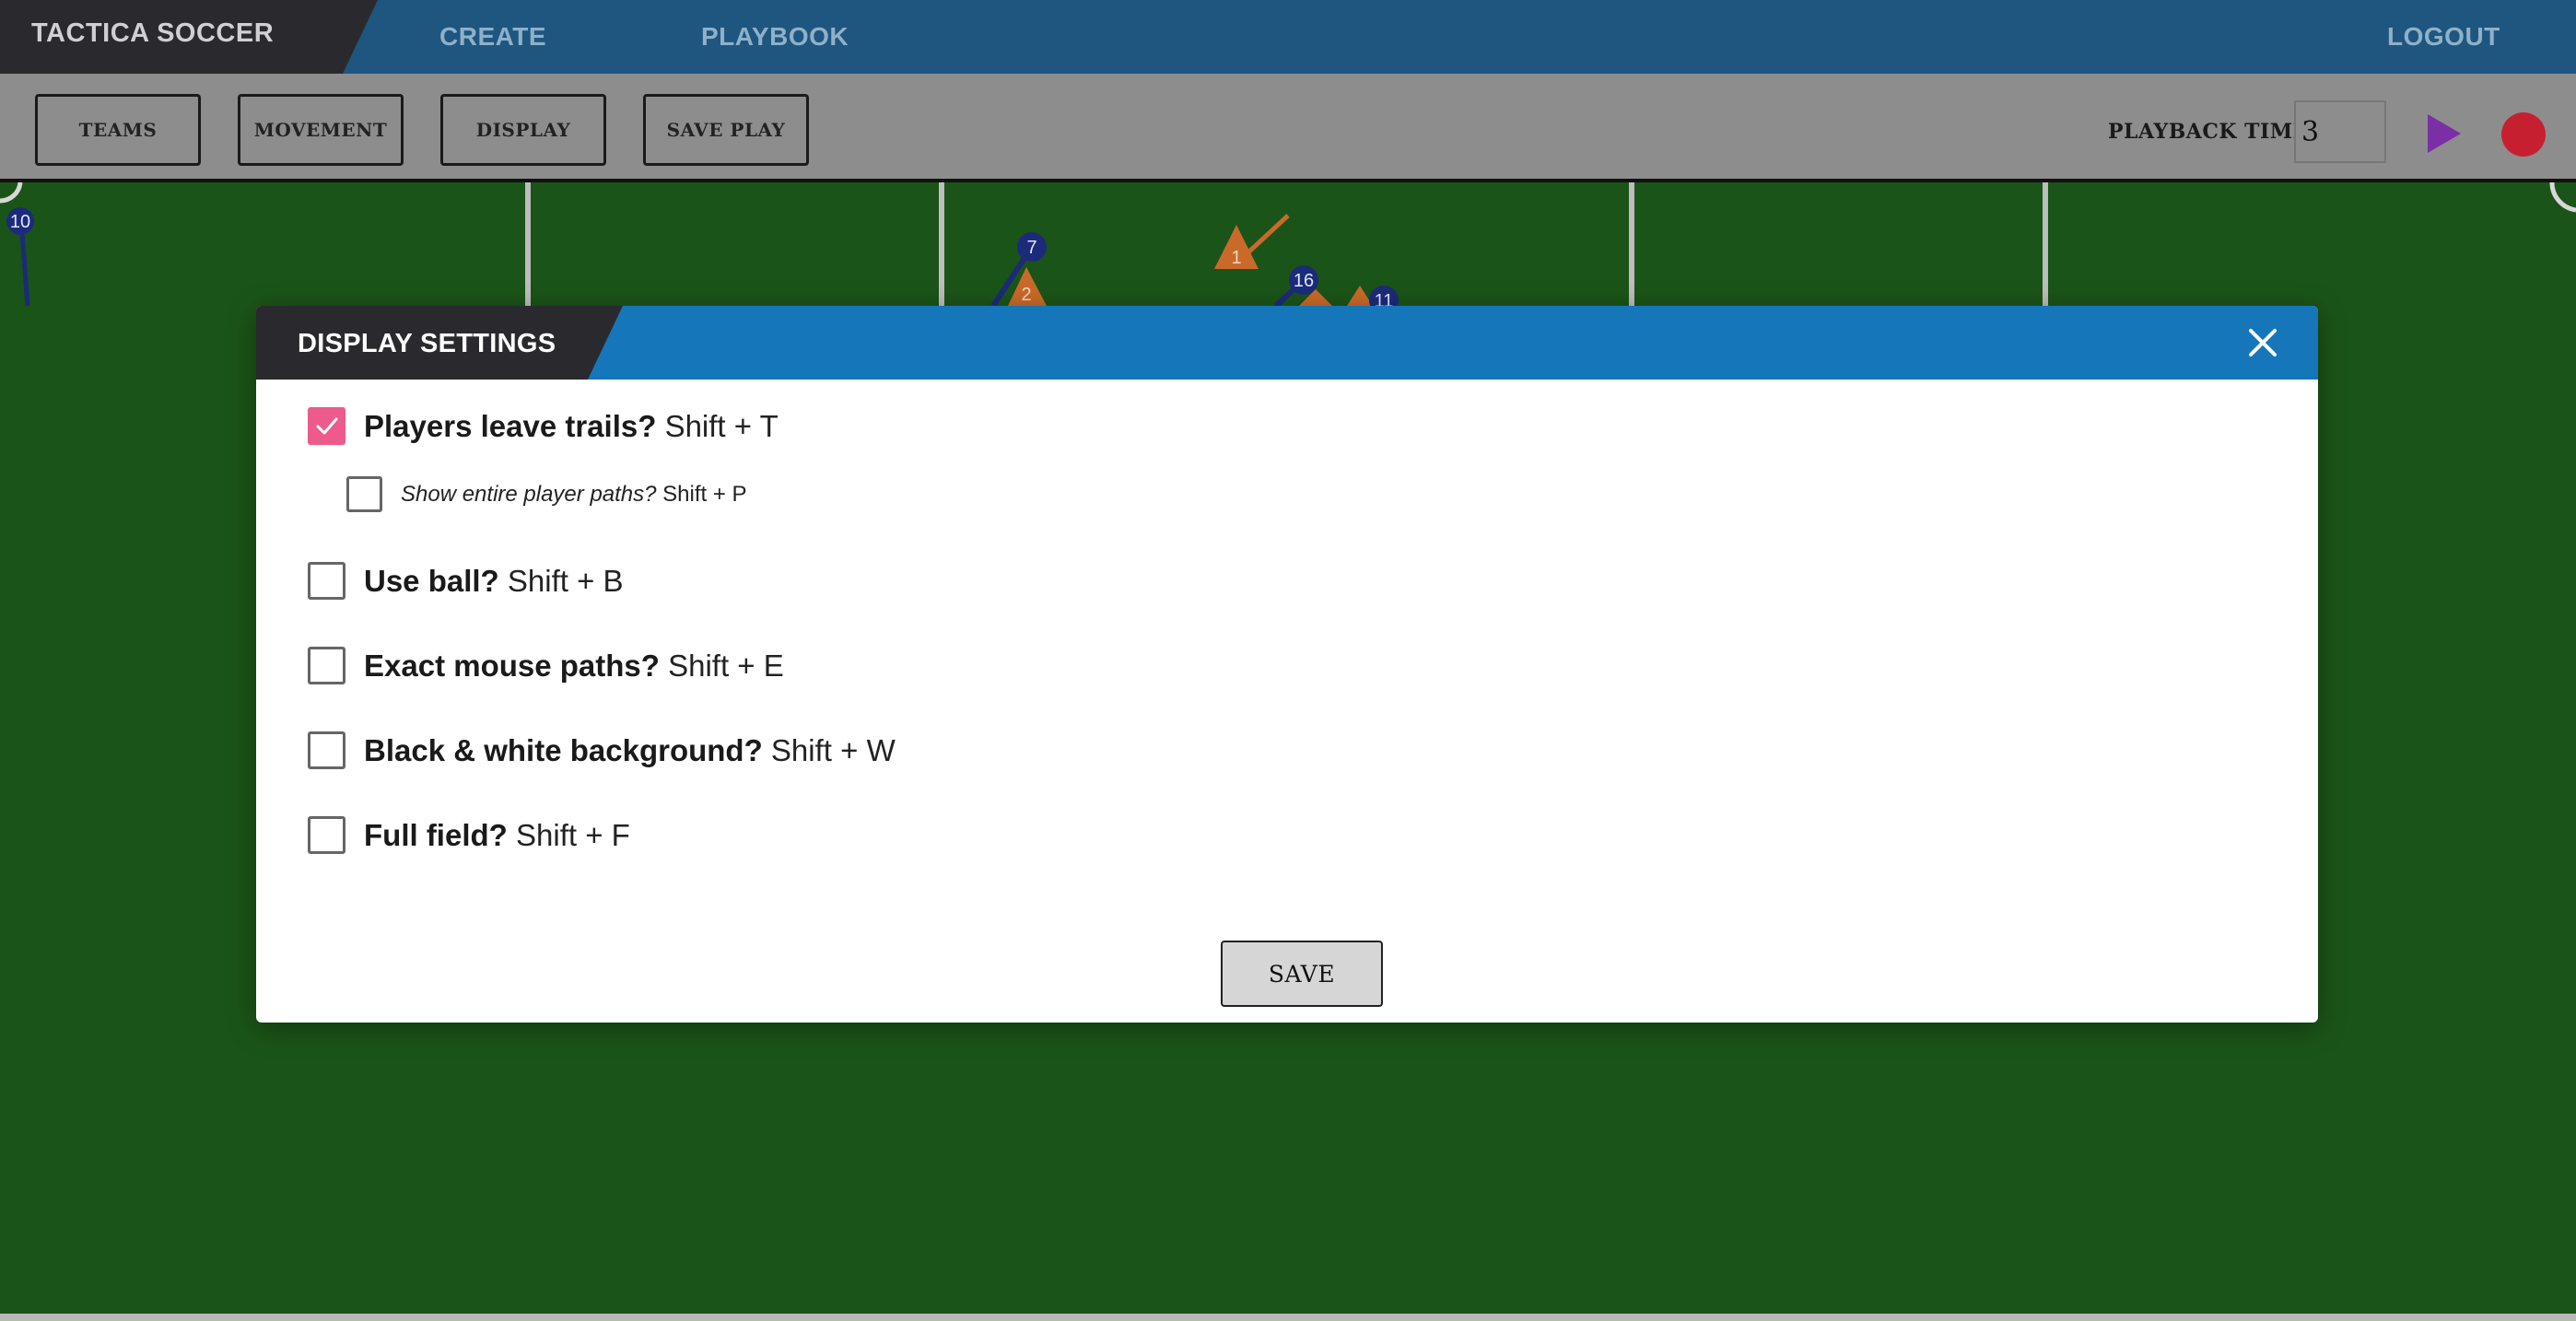 The image size is (2576, 1321). What do you see at coordinates (721, 425) in the screenshot?
I see `option-shortcut: Shift + T` at bounding box center [721, 425].